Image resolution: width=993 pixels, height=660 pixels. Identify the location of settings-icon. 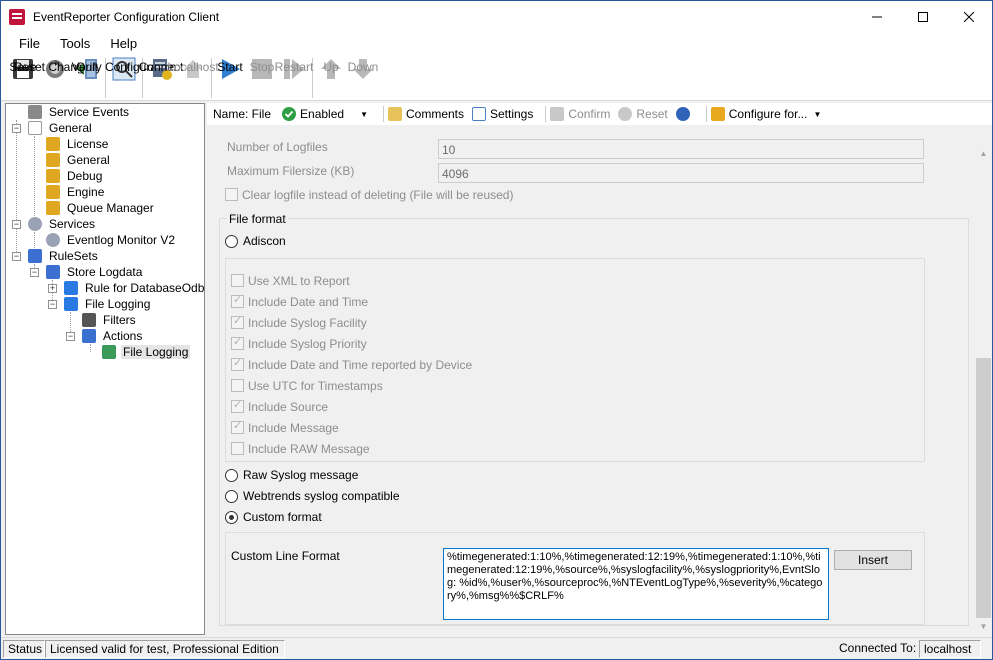
(53, 176).